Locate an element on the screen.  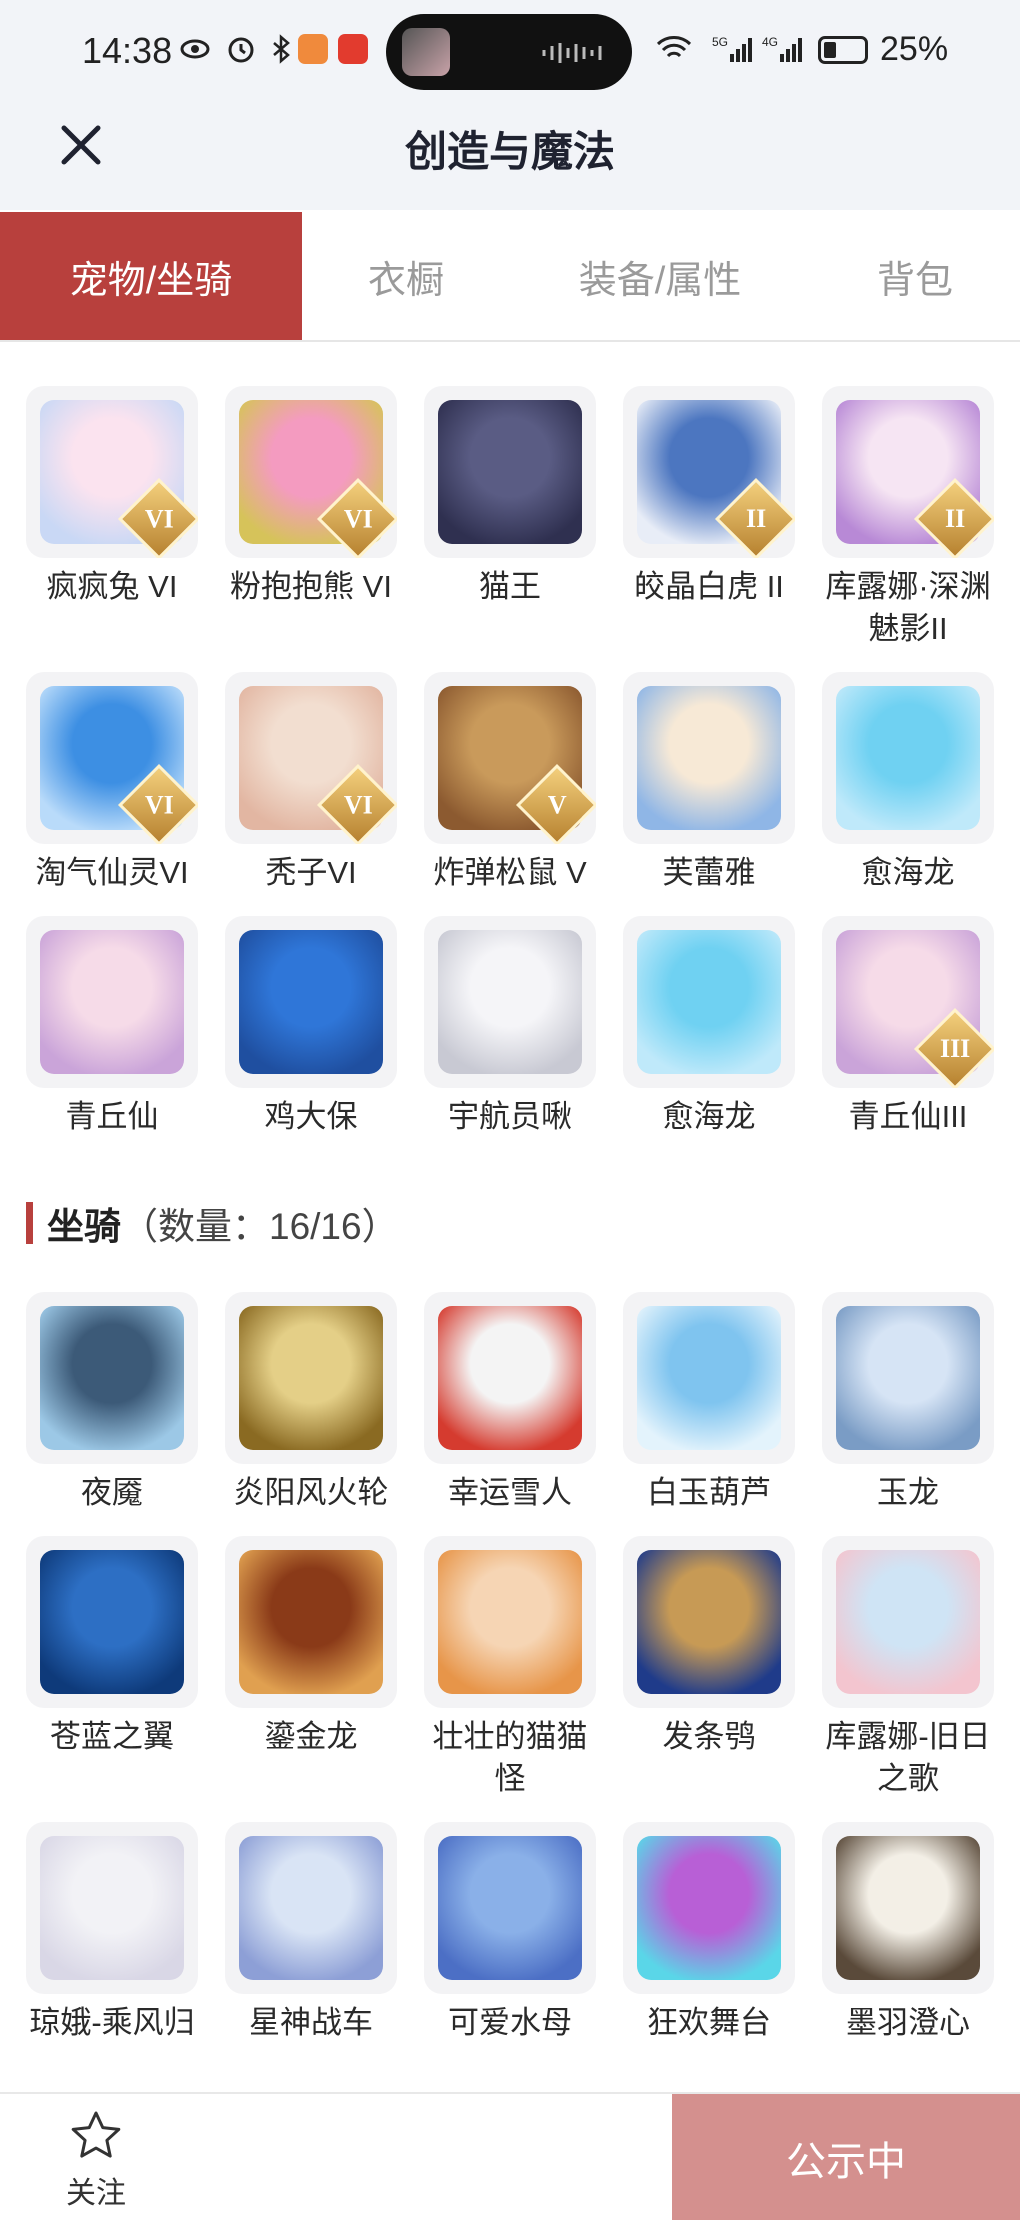
pet-item: 宇航员啾 is located at coordinates (510, 1027).